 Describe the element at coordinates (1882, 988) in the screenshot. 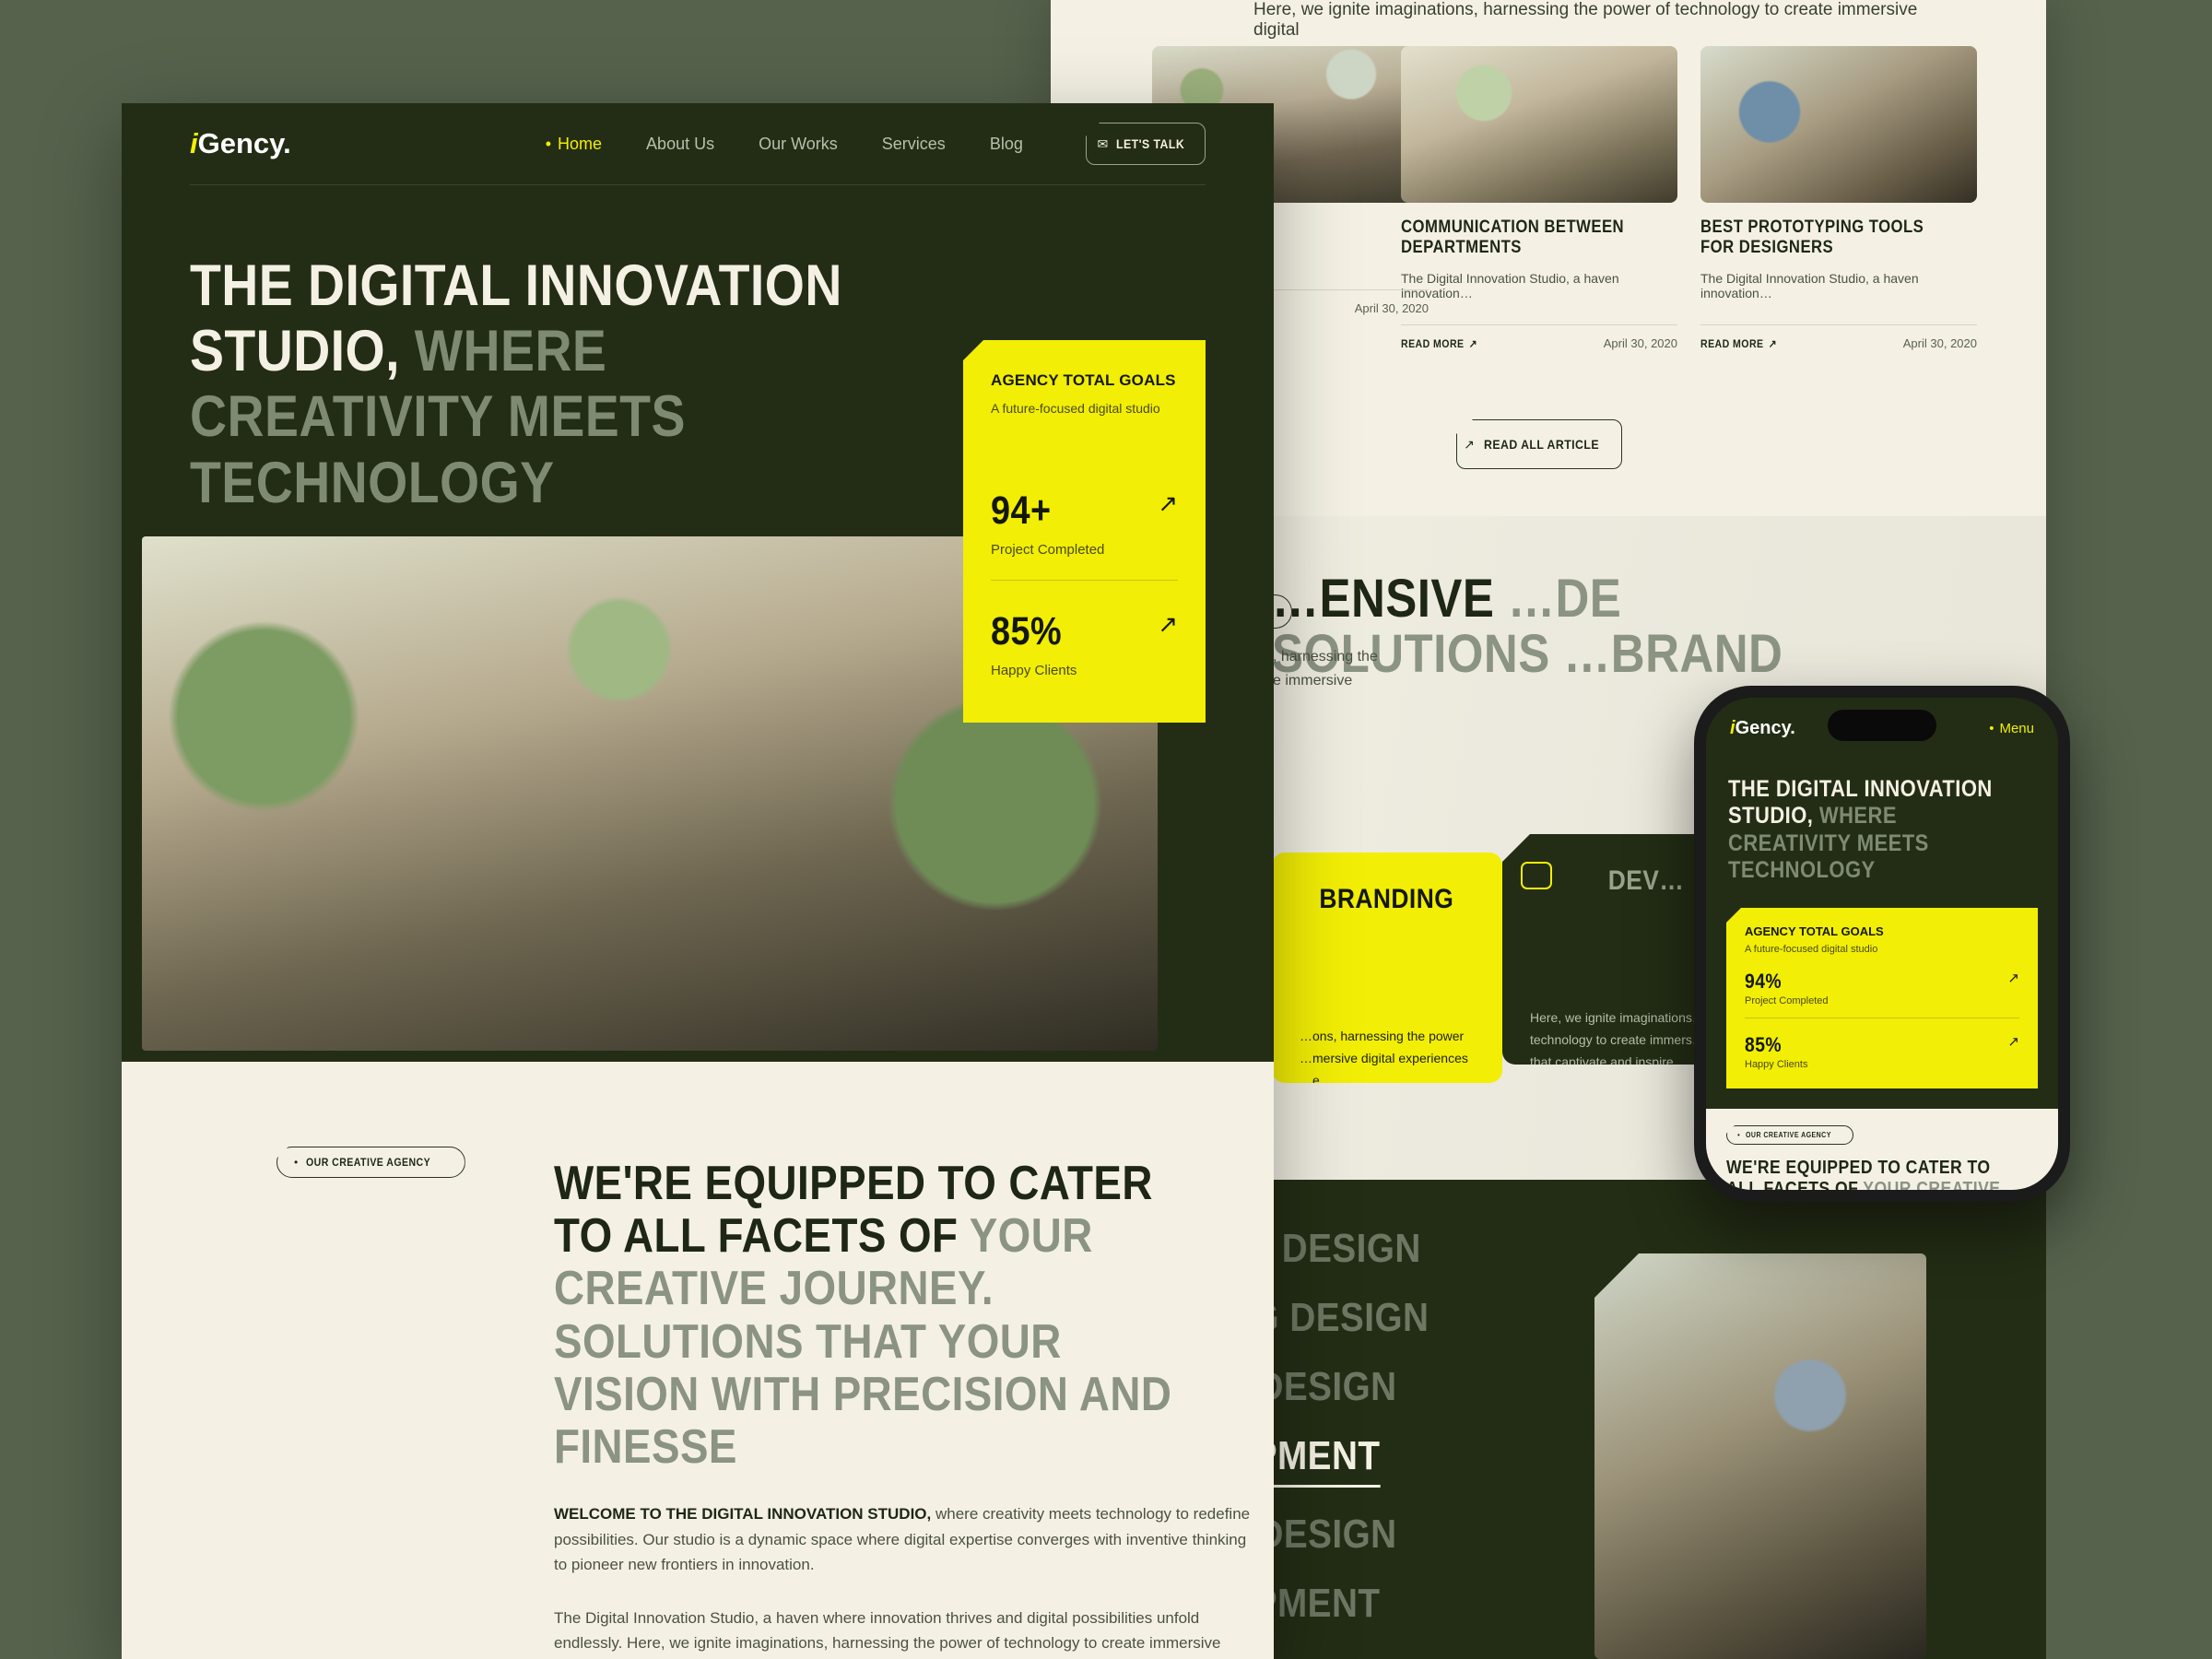

I see `phone-stat-project-completed: 94% Project Completed ↗` at that location.